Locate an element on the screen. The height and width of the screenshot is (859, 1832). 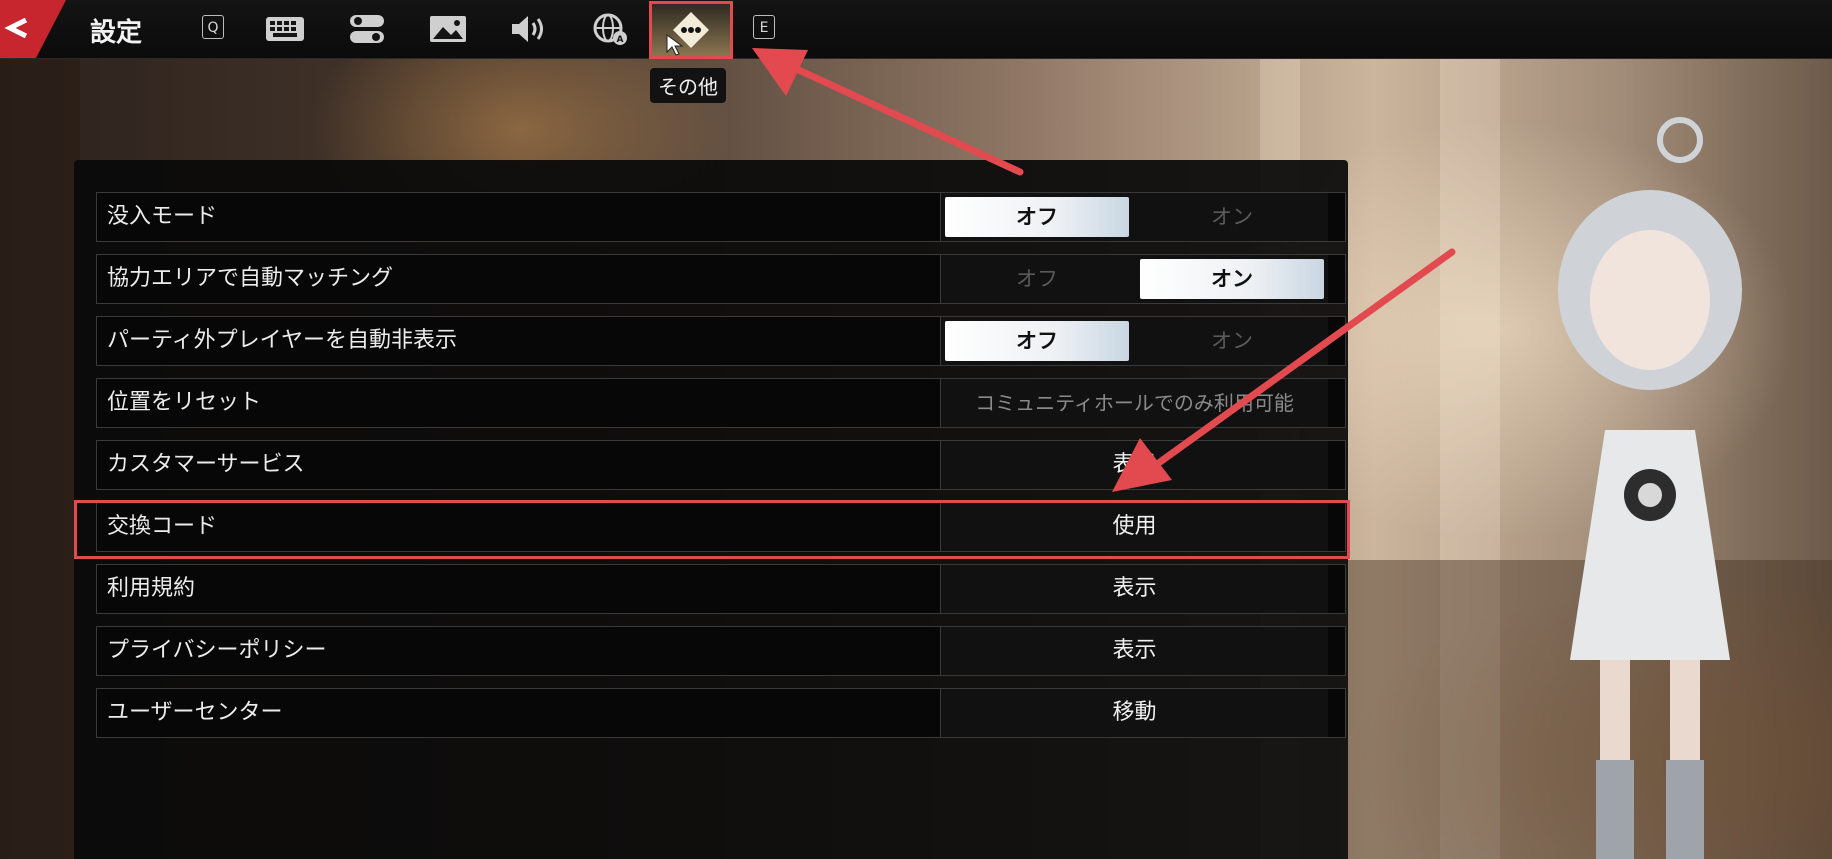
privacy-view-button: 表示 is located at coordinates (1134, 651).